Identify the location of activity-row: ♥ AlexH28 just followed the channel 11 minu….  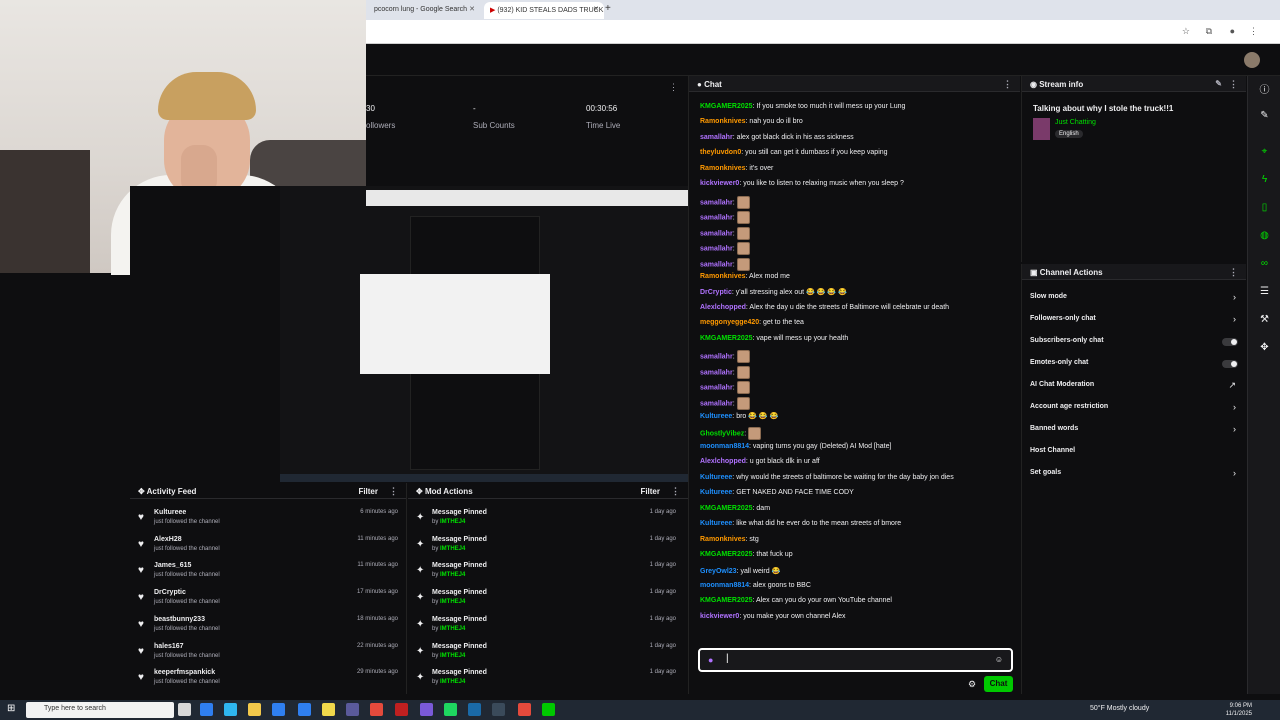
(268, 549).